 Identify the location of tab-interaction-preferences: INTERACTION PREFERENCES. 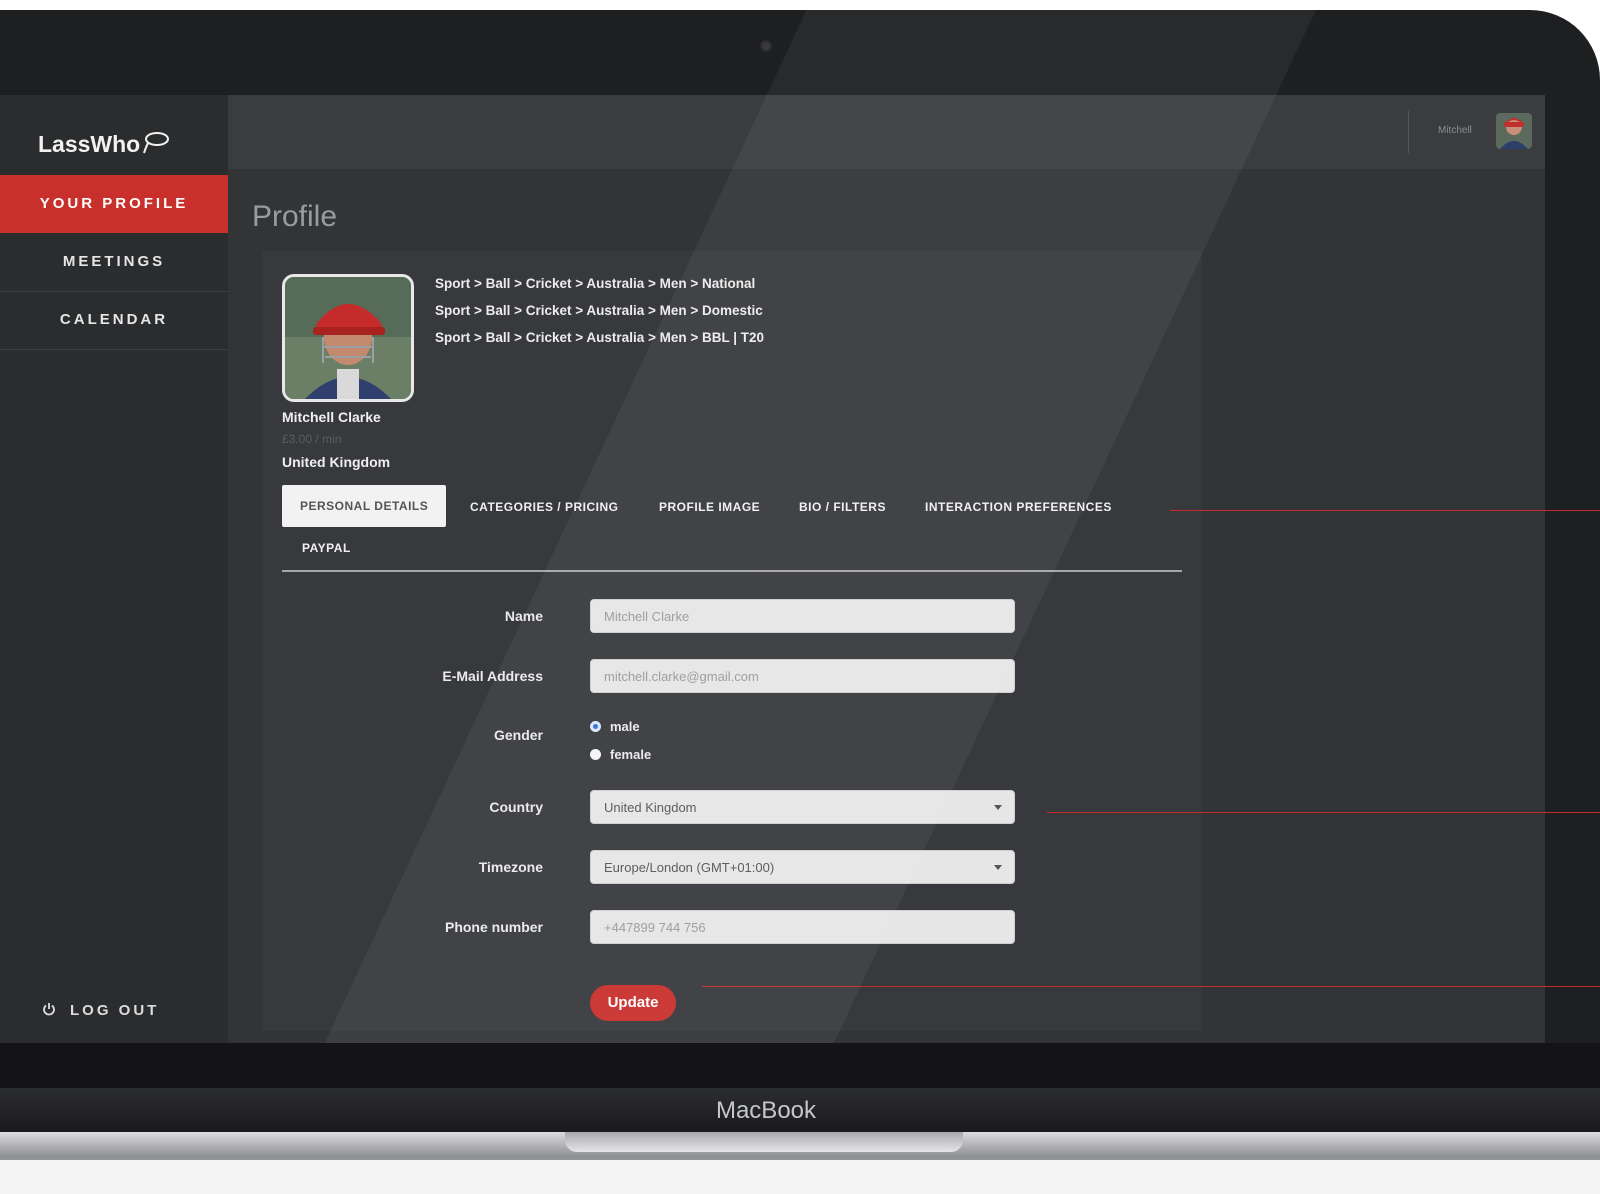
(1018, 507).